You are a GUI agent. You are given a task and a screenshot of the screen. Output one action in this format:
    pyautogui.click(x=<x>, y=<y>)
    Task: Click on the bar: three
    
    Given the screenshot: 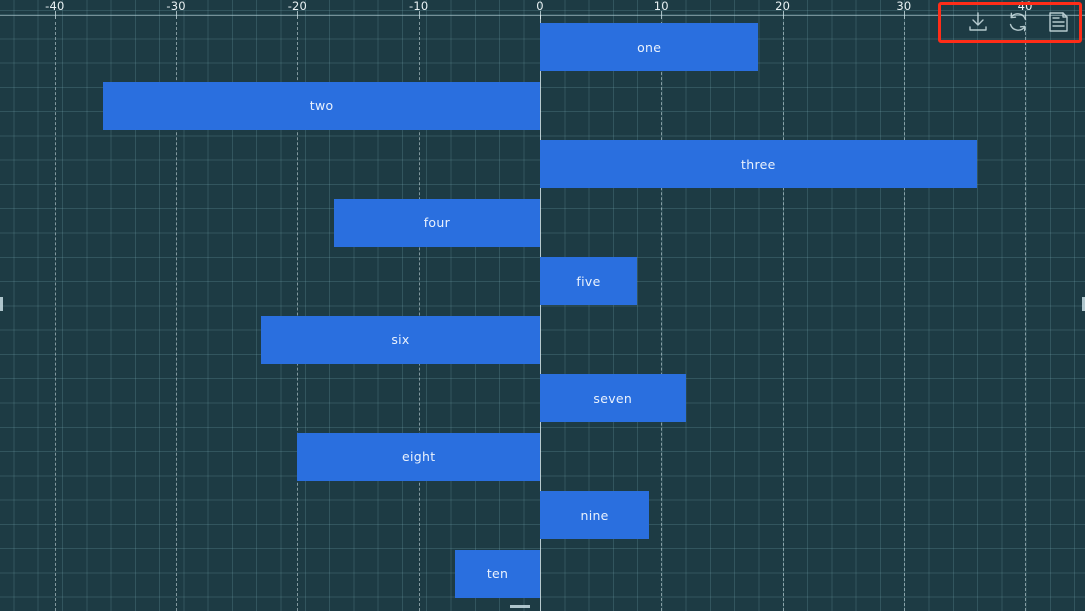 What is the action you would take?
    pyautogui.click(x=758, y=164)
    